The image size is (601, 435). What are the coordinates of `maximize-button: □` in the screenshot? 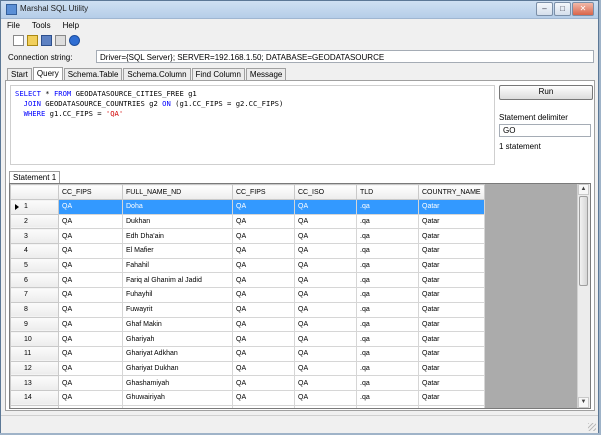 It's located at (562, 9).